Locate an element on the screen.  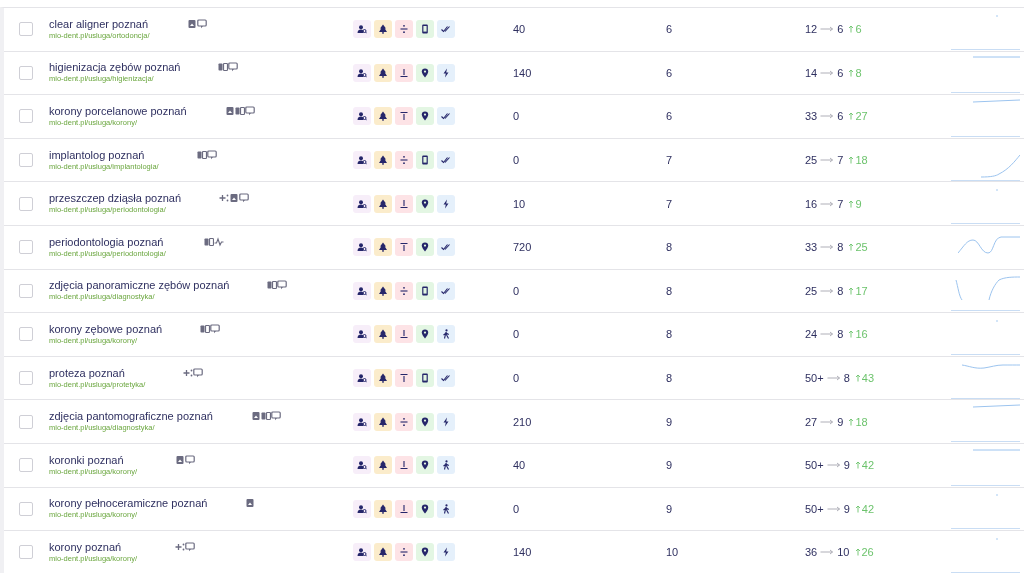
search-volume: 10 is located at coordinates (520, 203).